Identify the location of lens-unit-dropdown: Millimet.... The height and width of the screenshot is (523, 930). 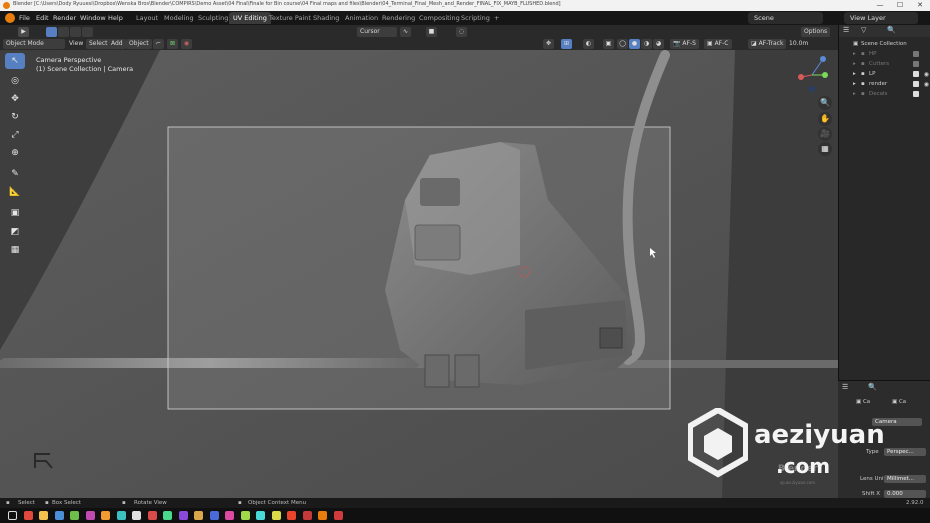
(905, 479).